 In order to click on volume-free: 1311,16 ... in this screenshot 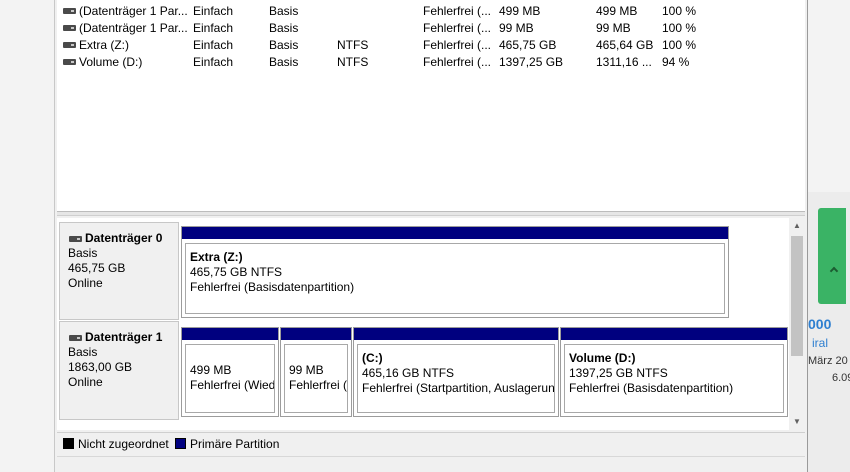, I will do `click(624, 62)`.